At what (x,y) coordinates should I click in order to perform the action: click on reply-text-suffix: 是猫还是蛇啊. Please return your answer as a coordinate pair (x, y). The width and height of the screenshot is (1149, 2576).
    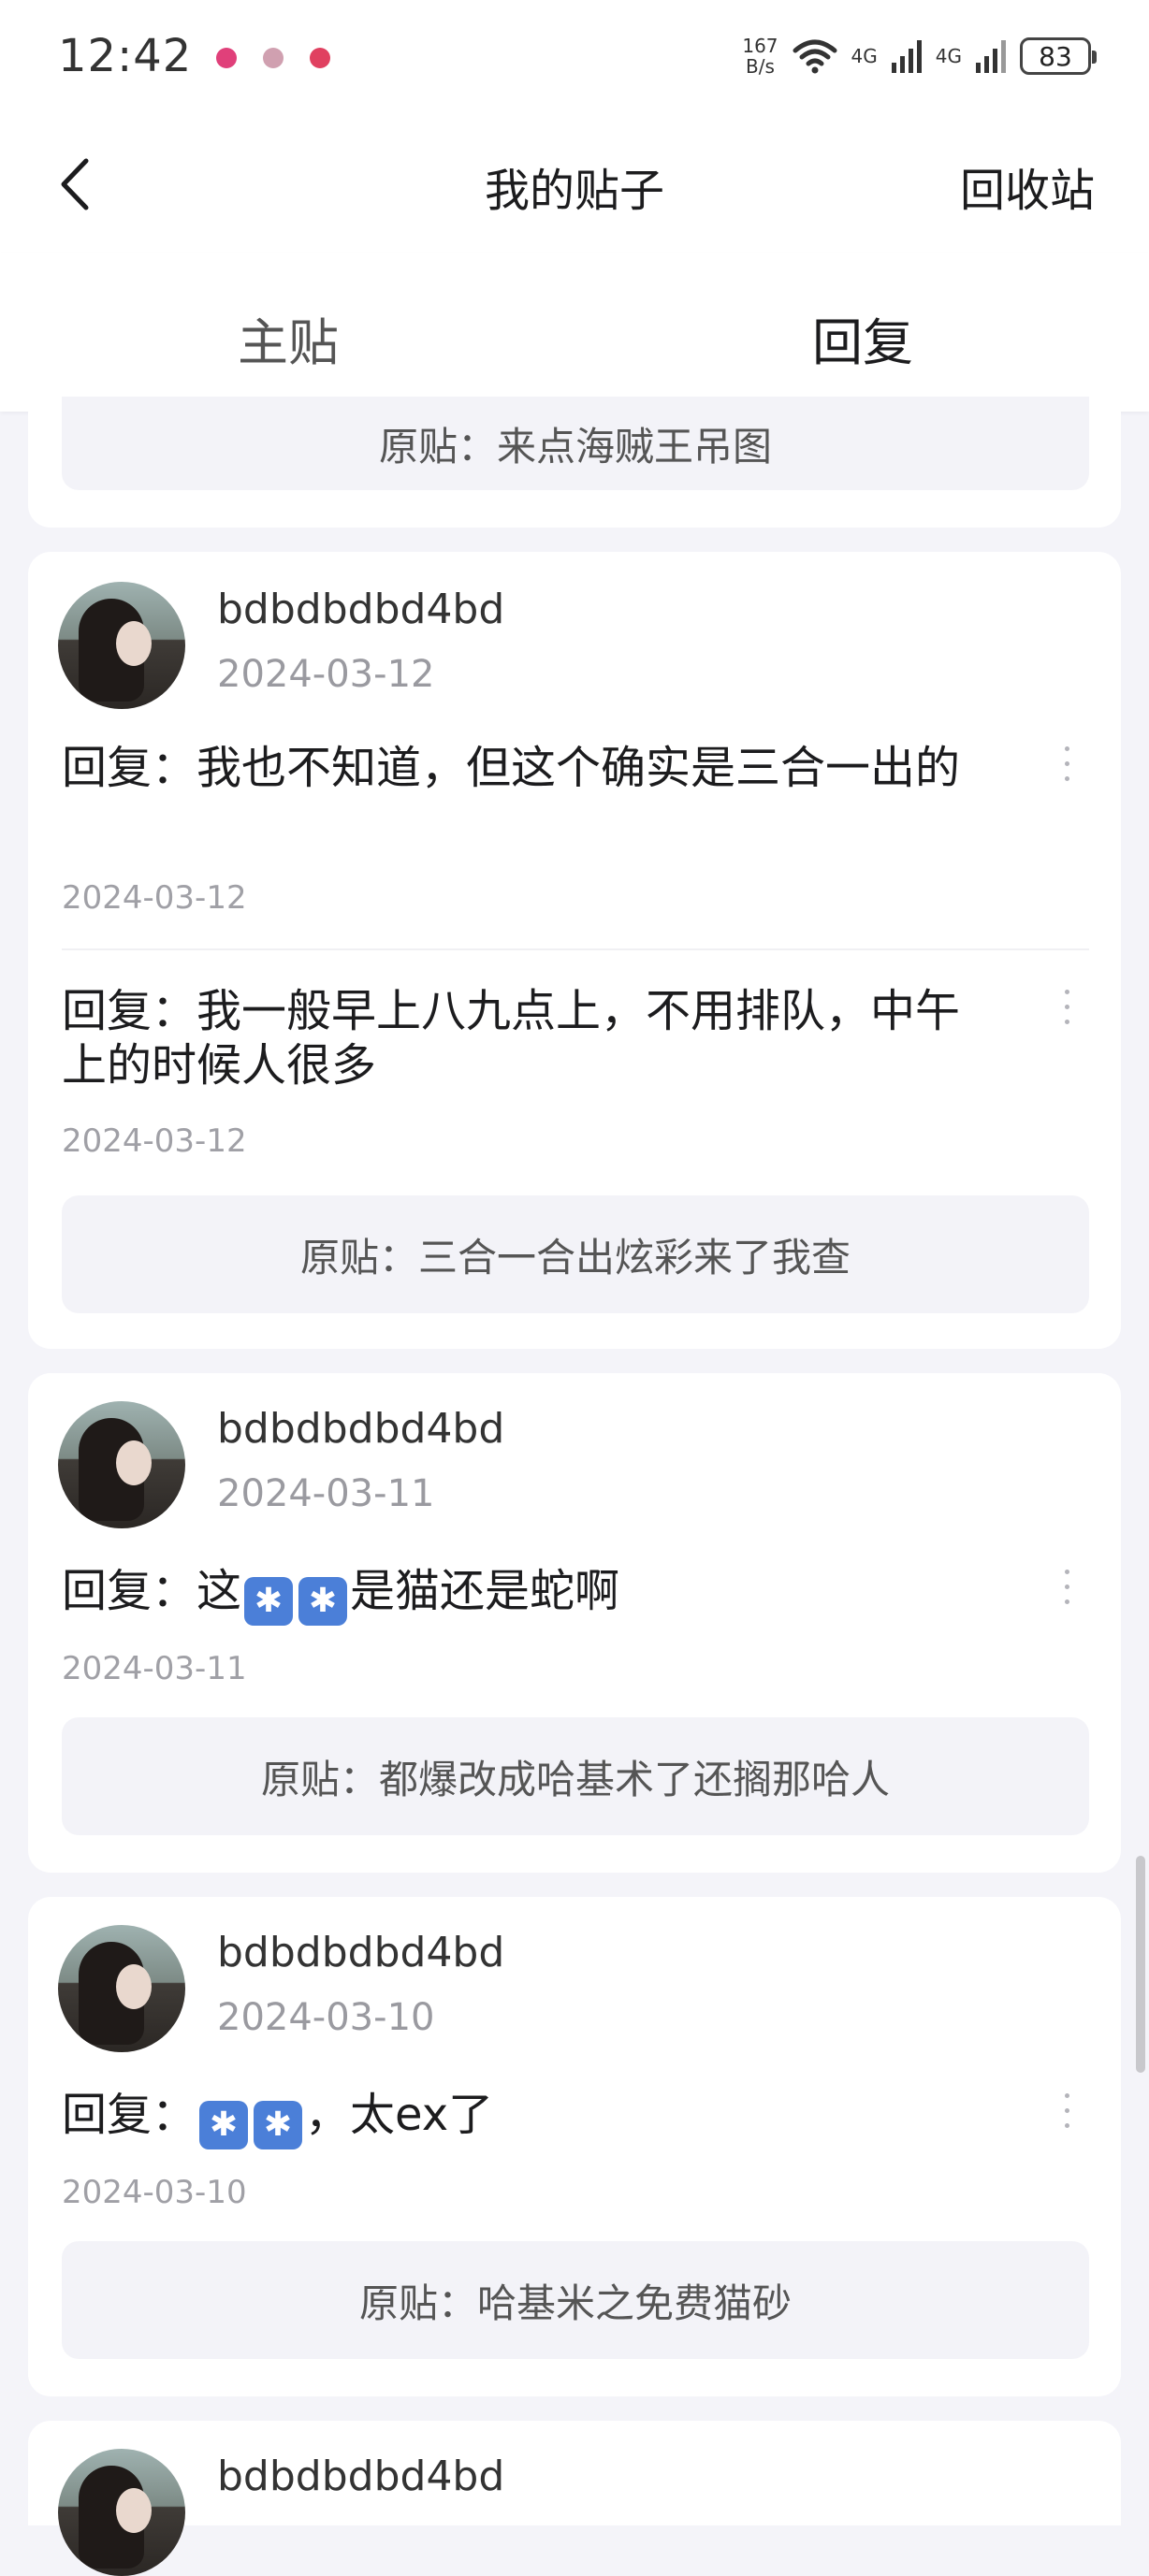
    Looking at the image, I should click on (485, 1591).